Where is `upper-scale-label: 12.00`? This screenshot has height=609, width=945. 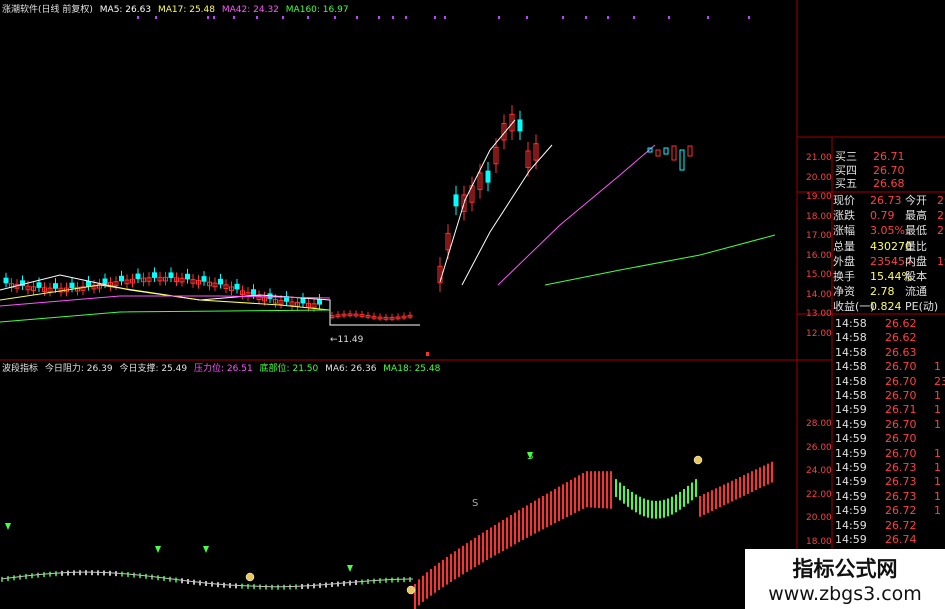
upper-scale-label: 12.00 is located at coordinates (819, 333).